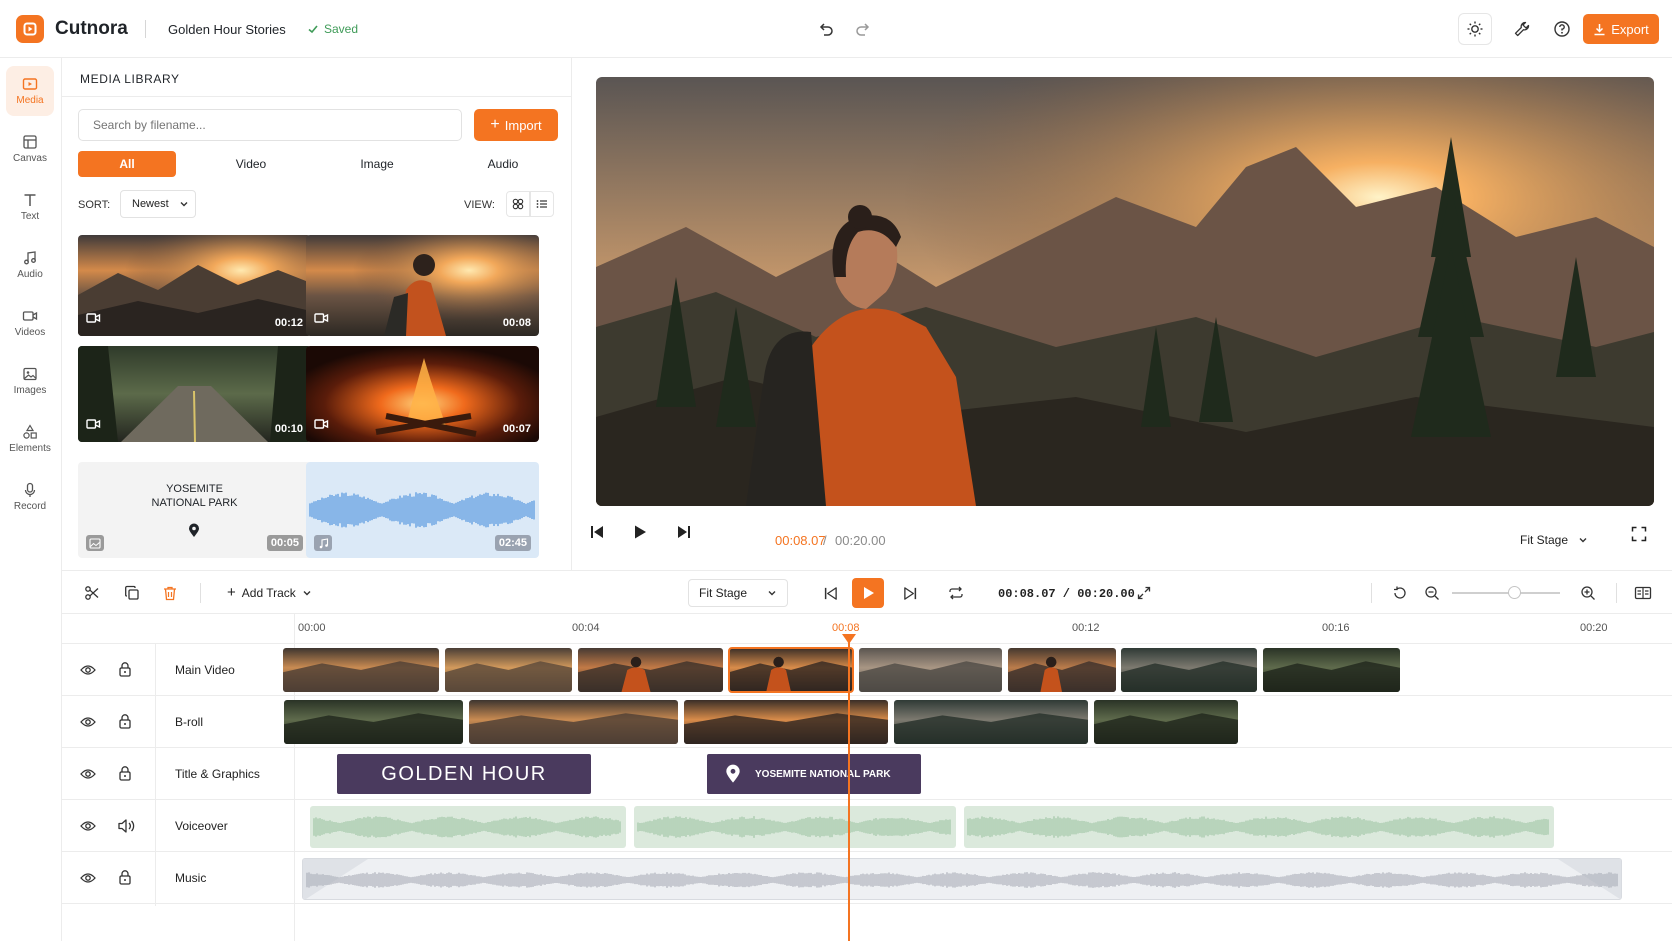 Image resolution: width=1672 pixels, height=941 pixels. What do you see at coordinates (422, 285) in the screenshot?
I see `media-item-hiker: 00:08` at bounding box center [422, 285].